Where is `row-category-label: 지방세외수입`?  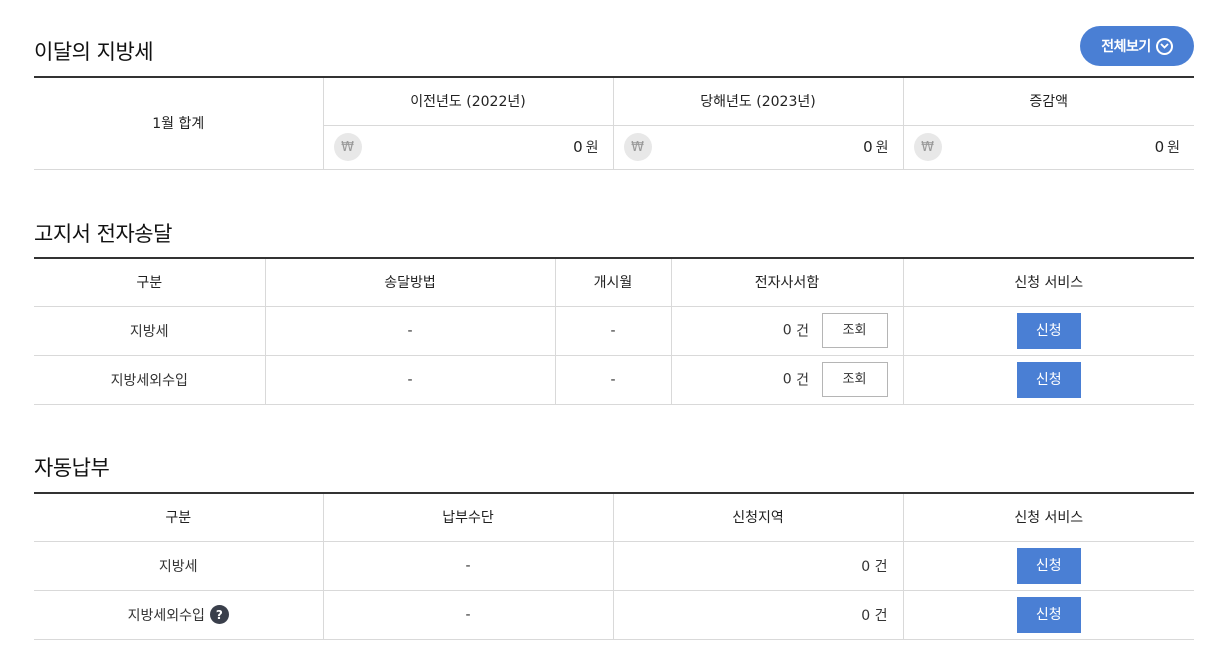
row-category-label: 지방세외수입 is located at coordinates (166, 615).